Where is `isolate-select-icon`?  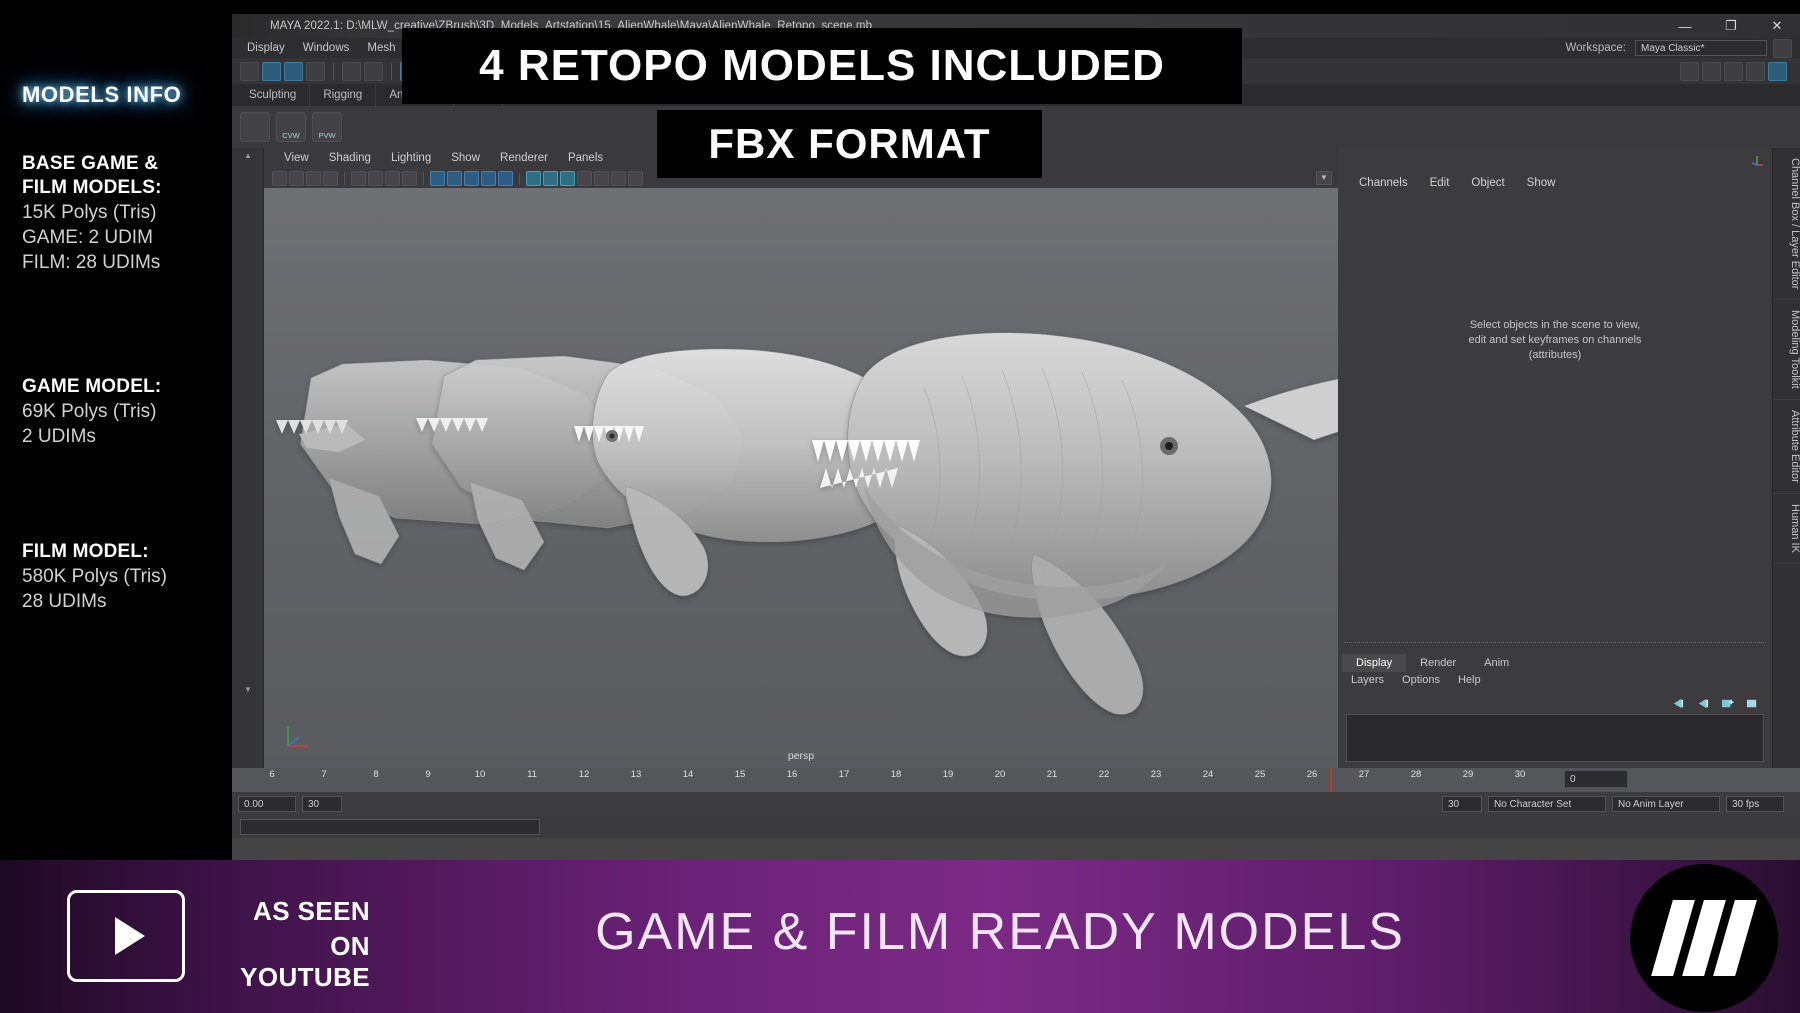 isolate-select-icon is located at coordinates (618, 178).